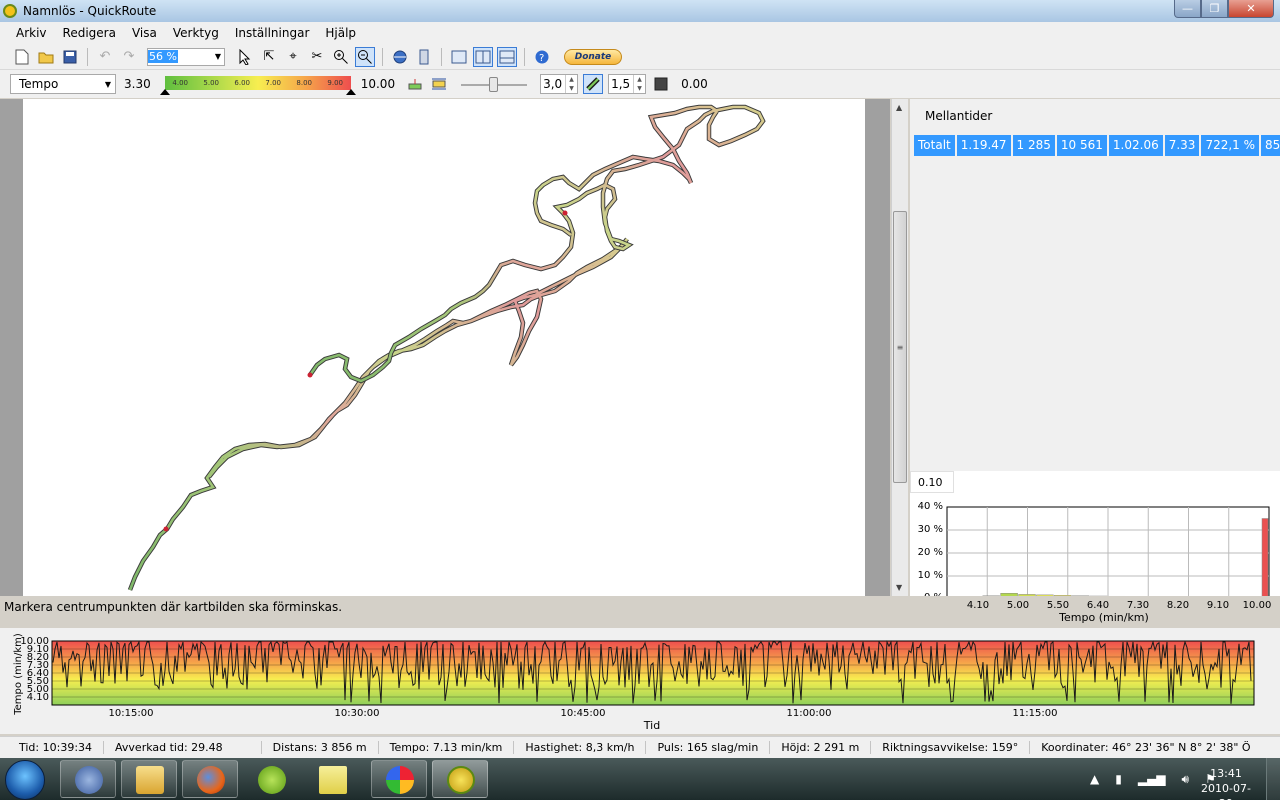 The width and height of the screenshot is (1280, 800). I want to click on line-width-spinner: 3,0 ▲ ▼, so click(559, 84).